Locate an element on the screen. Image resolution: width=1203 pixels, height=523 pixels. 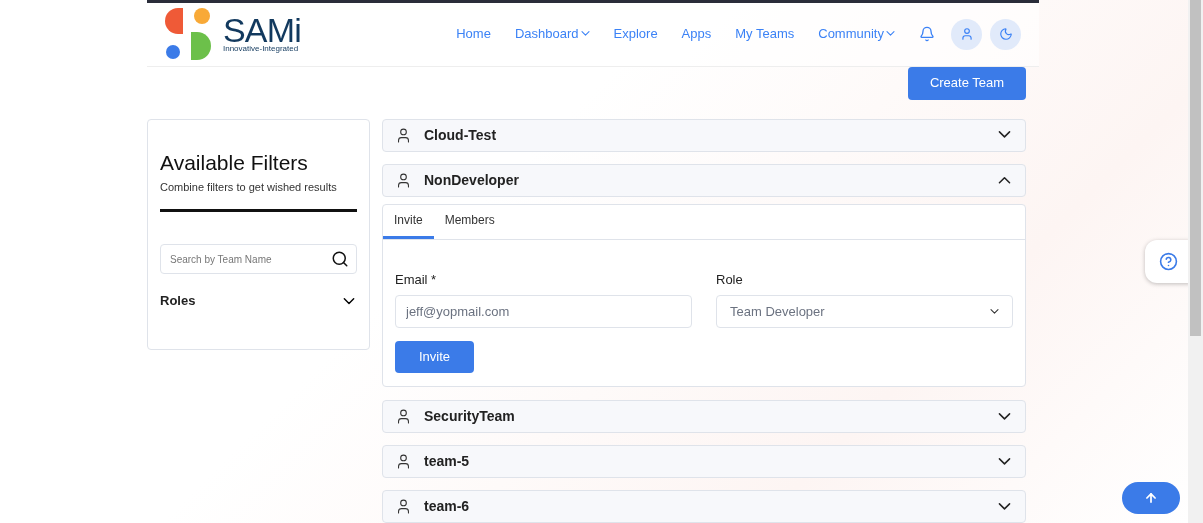
filters-title: Available Filters is located at coordinates (234, 162).